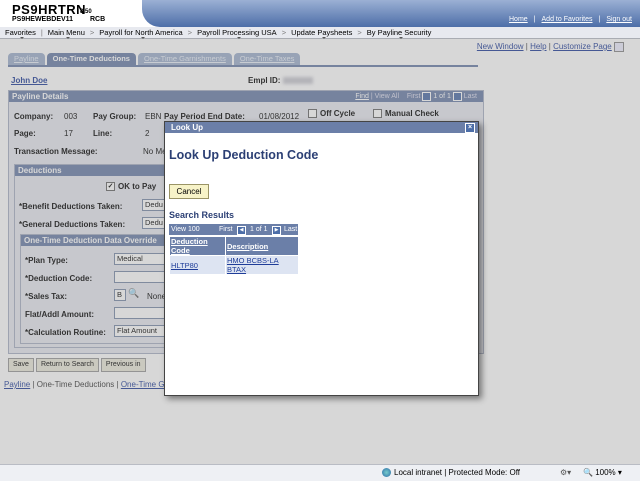 Image resolution: width=640 pixels, height=481 pixels. What do you see at coordinates (321, 127) in the screenshot?
I see `lookup-dialog-header: Look Up ×` at bounding box center [321, 127].